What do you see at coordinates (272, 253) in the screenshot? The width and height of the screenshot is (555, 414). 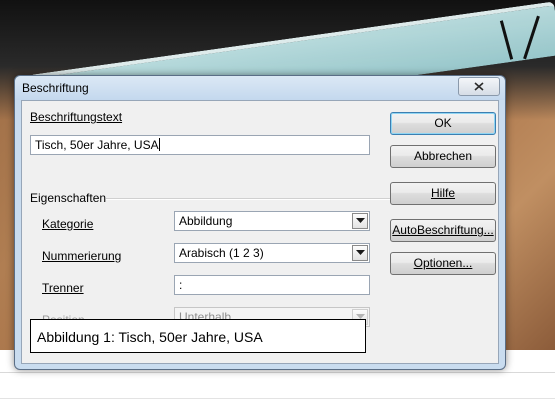 I see `numbering-select: Arabisch (1 2 3)` at bounding box center [272, 253].